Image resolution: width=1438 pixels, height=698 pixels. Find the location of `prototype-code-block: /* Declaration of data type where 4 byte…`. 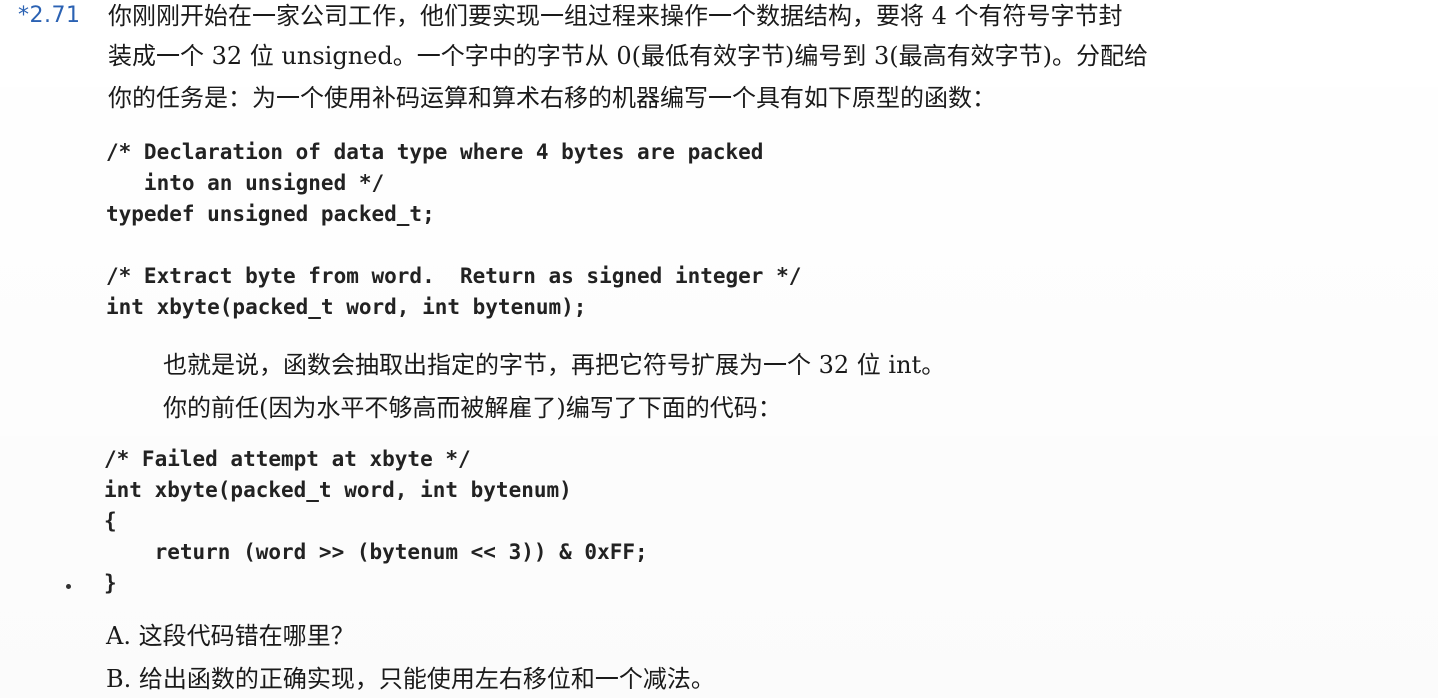

prototype-code-block: /* Declaration of data type where 4 byte… is located at coordinates (454, 229).